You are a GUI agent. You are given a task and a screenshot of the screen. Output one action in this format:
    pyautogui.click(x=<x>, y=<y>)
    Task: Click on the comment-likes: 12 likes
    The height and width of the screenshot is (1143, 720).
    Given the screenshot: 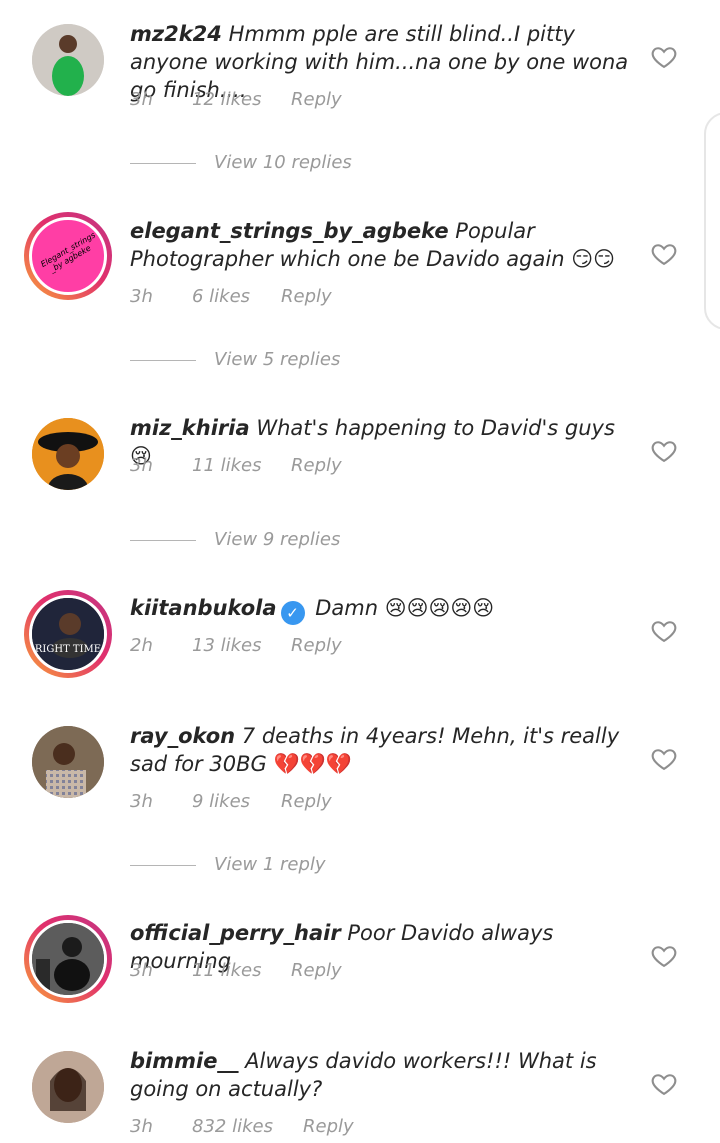 What is the action you would take?
    pyautogui.click(x=227, y=99)
    